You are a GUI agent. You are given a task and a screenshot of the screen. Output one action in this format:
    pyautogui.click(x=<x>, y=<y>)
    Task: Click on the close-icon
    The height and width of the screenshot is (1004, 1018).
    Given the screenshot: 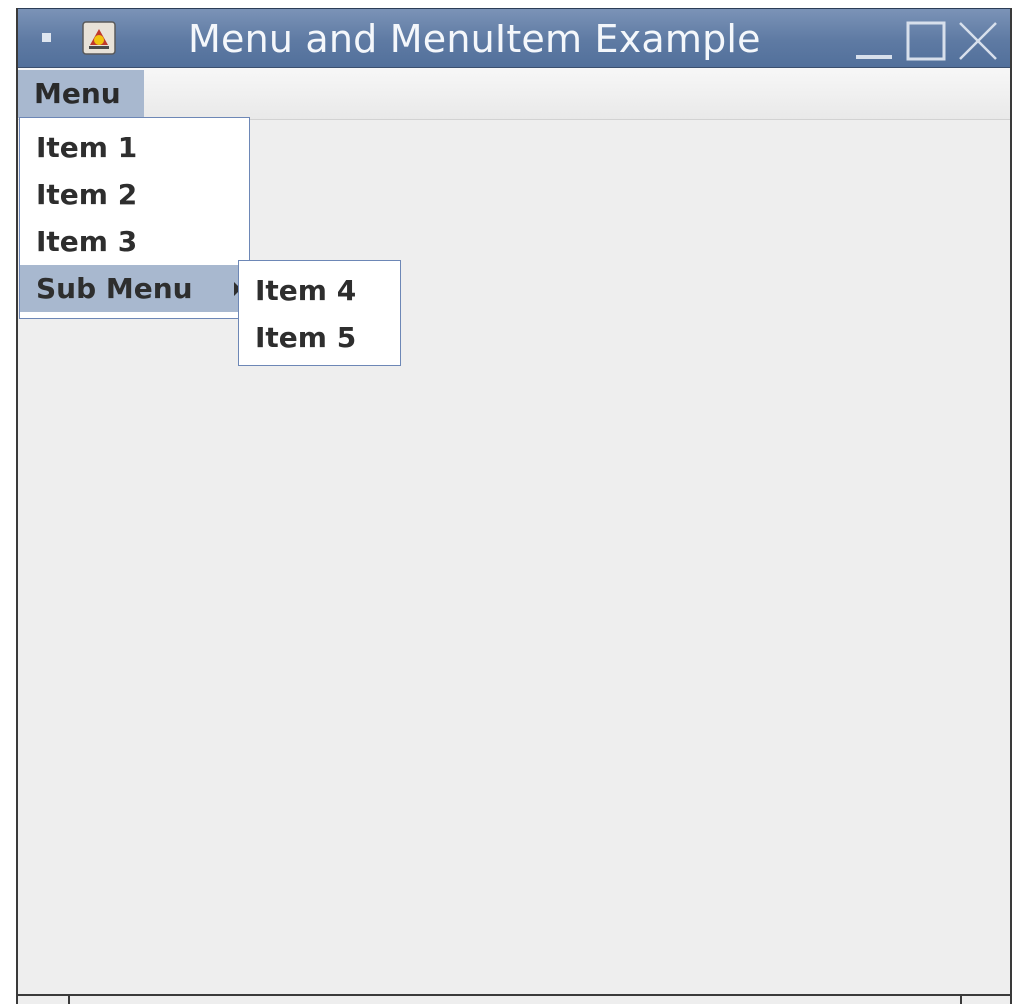 What is the action you would take?
    pyautogui.click(x=978, y=41)
    